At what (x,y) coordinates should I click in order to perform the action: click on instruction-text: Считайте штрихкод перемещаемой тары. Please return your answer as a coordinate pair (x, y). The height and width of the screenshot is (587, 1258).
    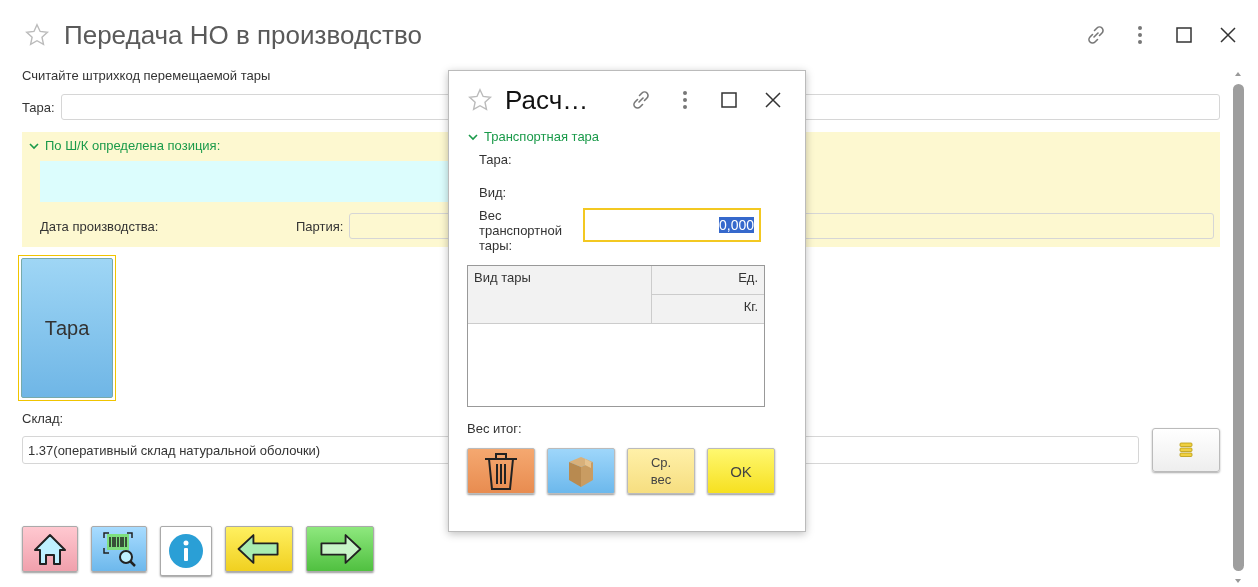
    Looking at the image, I should click on (147, 75).